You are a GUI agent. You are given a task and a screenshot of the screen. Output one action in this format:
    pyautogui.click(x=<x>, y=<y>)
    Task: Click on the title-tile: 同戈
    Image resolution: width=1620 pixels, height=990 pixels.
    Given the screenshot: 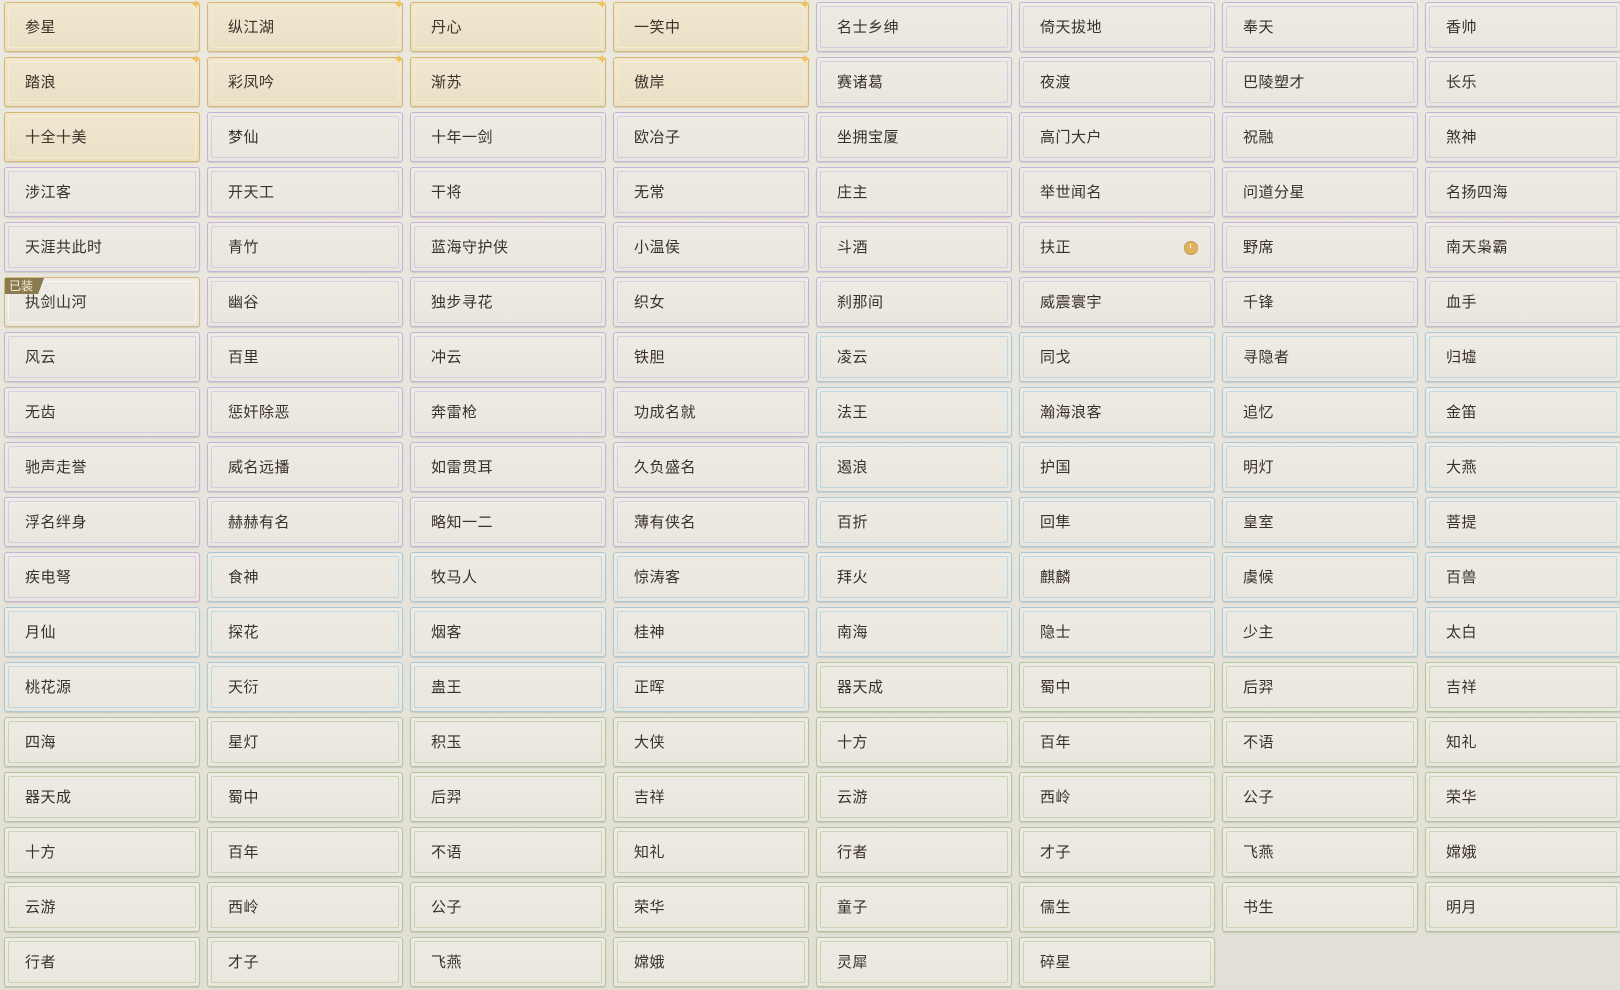 What is the action you would take?
    pyautogui.click(x=1117, y=357)
    